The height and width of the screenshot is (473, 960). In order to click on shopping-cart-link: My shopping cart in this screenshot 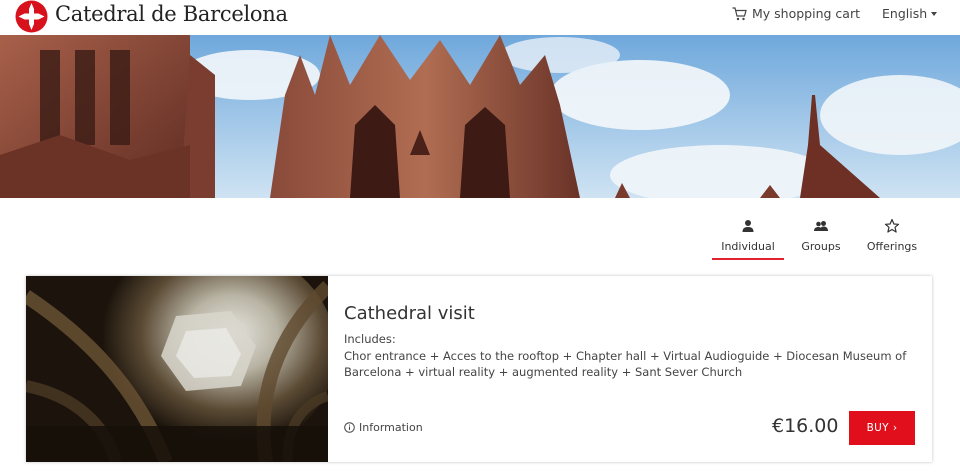, I will do `click(796, 13)`.